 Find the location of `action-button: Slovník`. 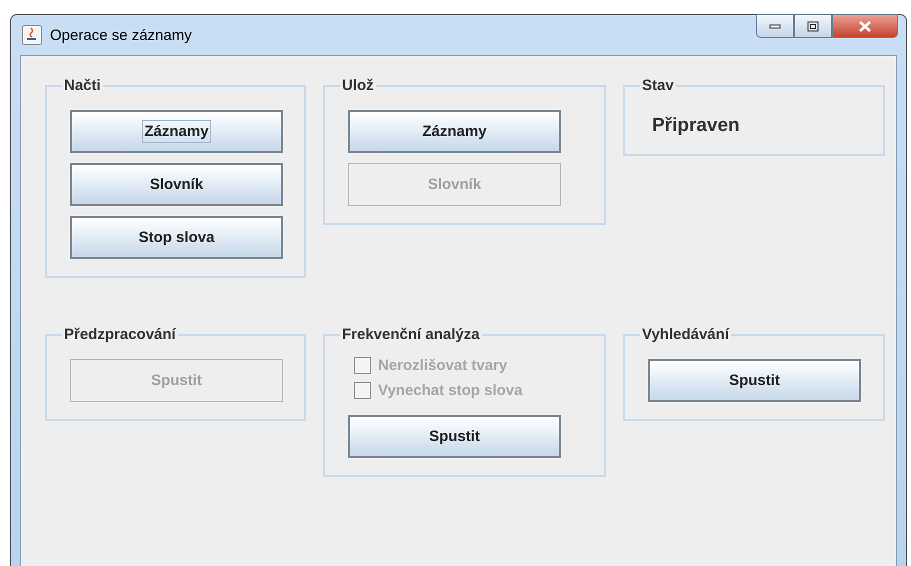

action-button: Slovník is located at coordinates (176, 184).